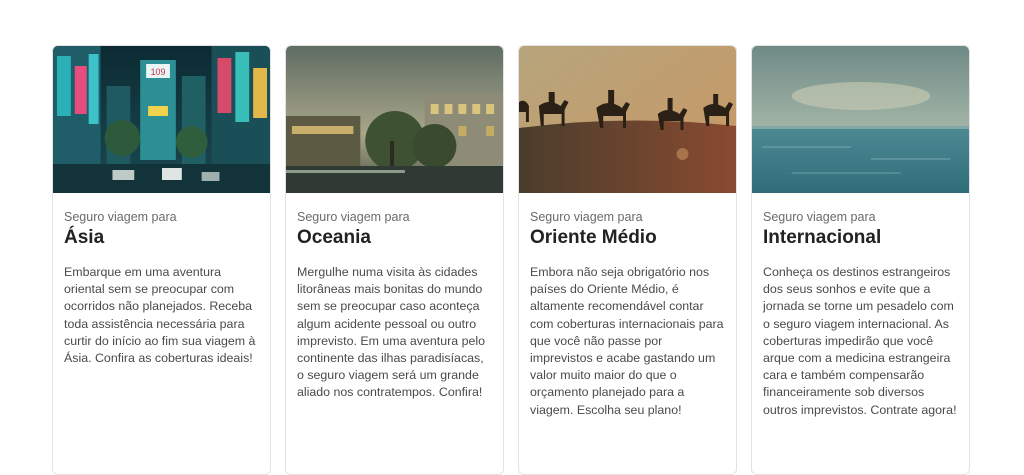 Image resolution: width=1024 pixels, height=475 pixels. Describe the element at coordinates (593, 237) in the screenshot. I see `card-title: Oriente Médio` at that location.